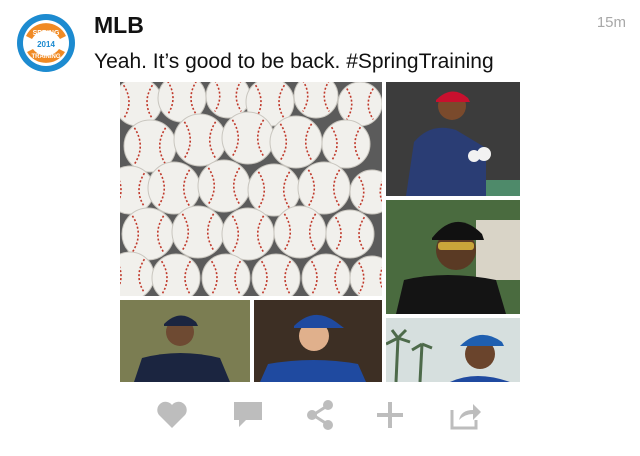 The image size is (640, 456). I want to click on player-bluejays-photo, so click(318, 341).